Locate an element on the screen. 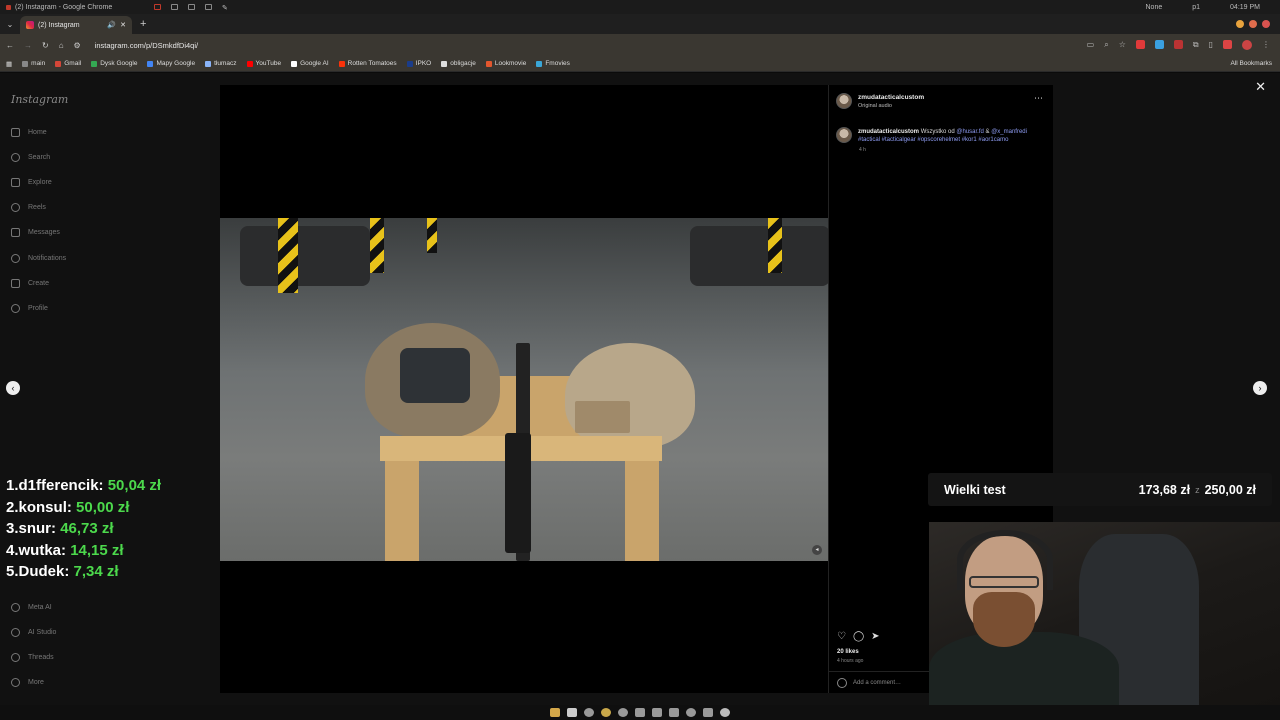 Image resolution: width=1280 pixels, height=720 pixels. caption-username: zmudatacticalcustom is located at coordinates (888, 132).